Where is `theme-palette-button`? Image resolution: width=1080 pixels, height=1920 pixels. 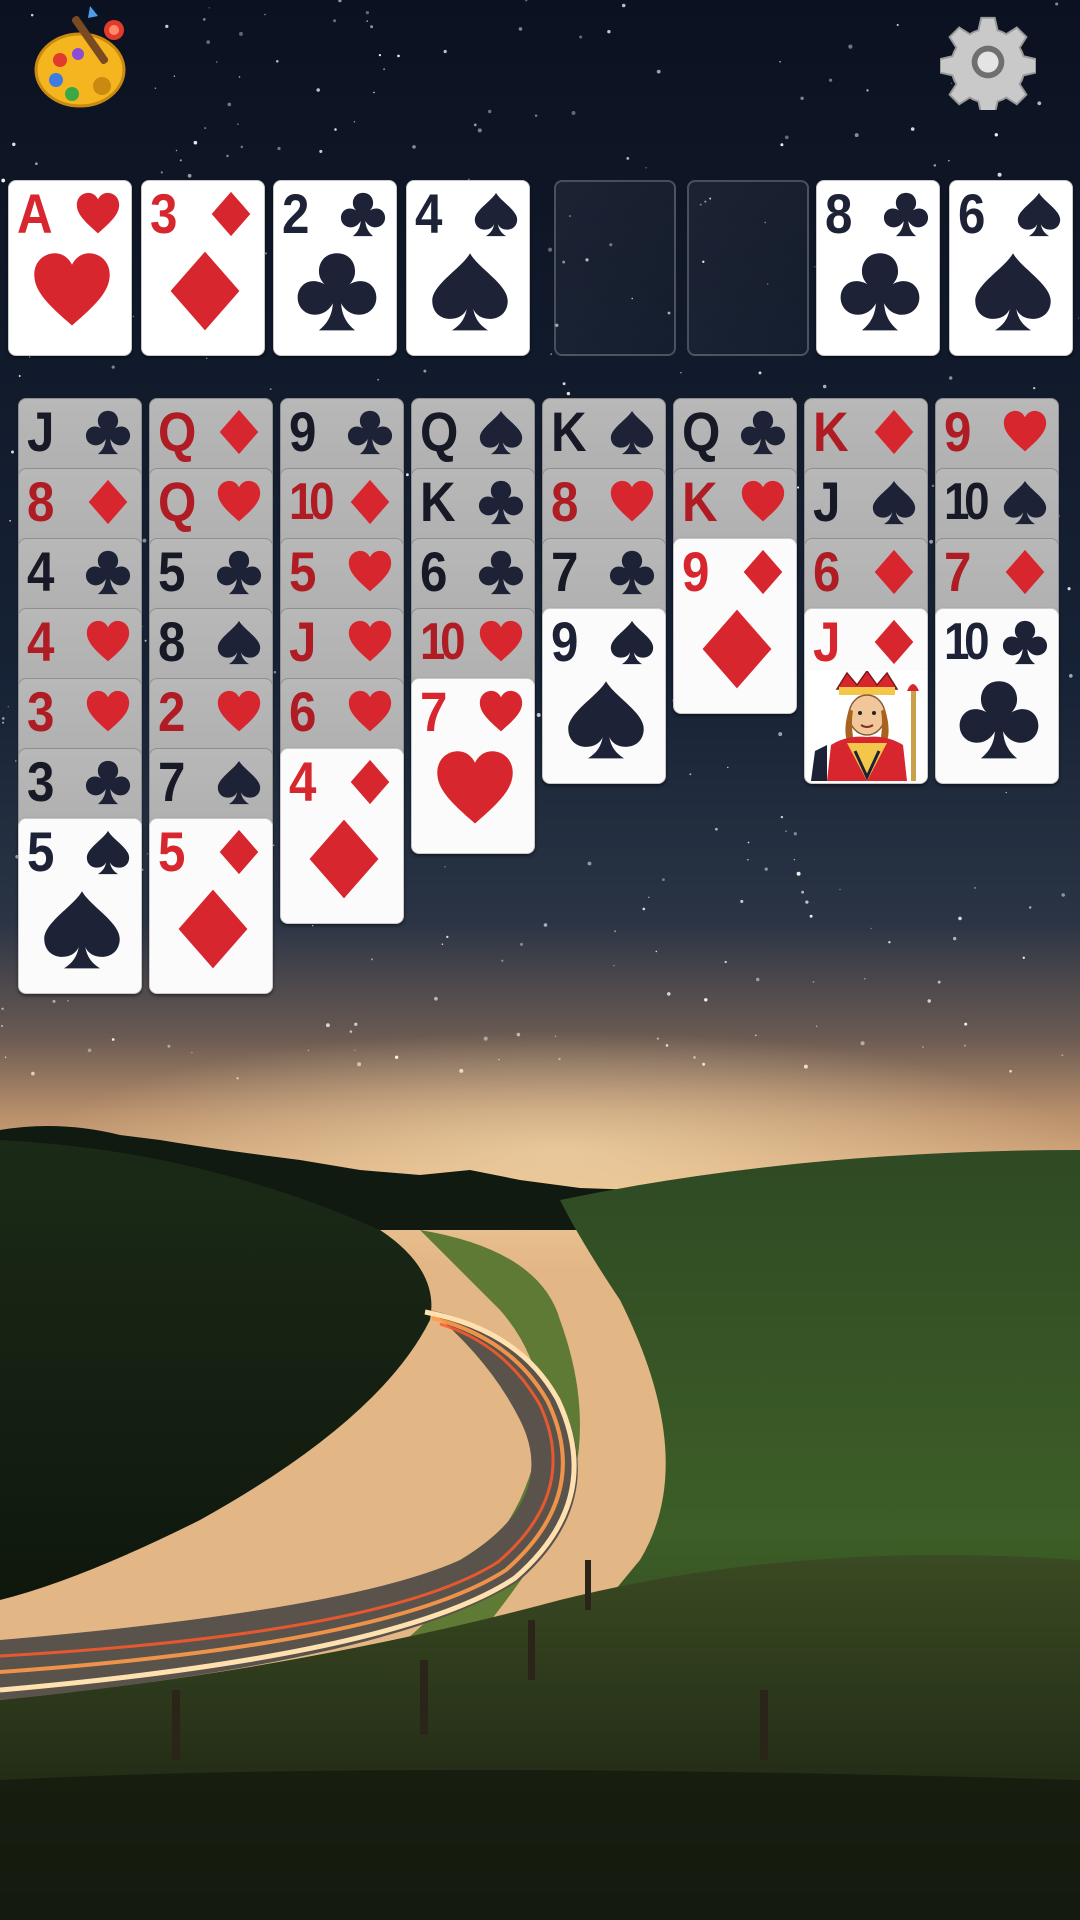 theme-palette-button is located at coordinates (83, 59).